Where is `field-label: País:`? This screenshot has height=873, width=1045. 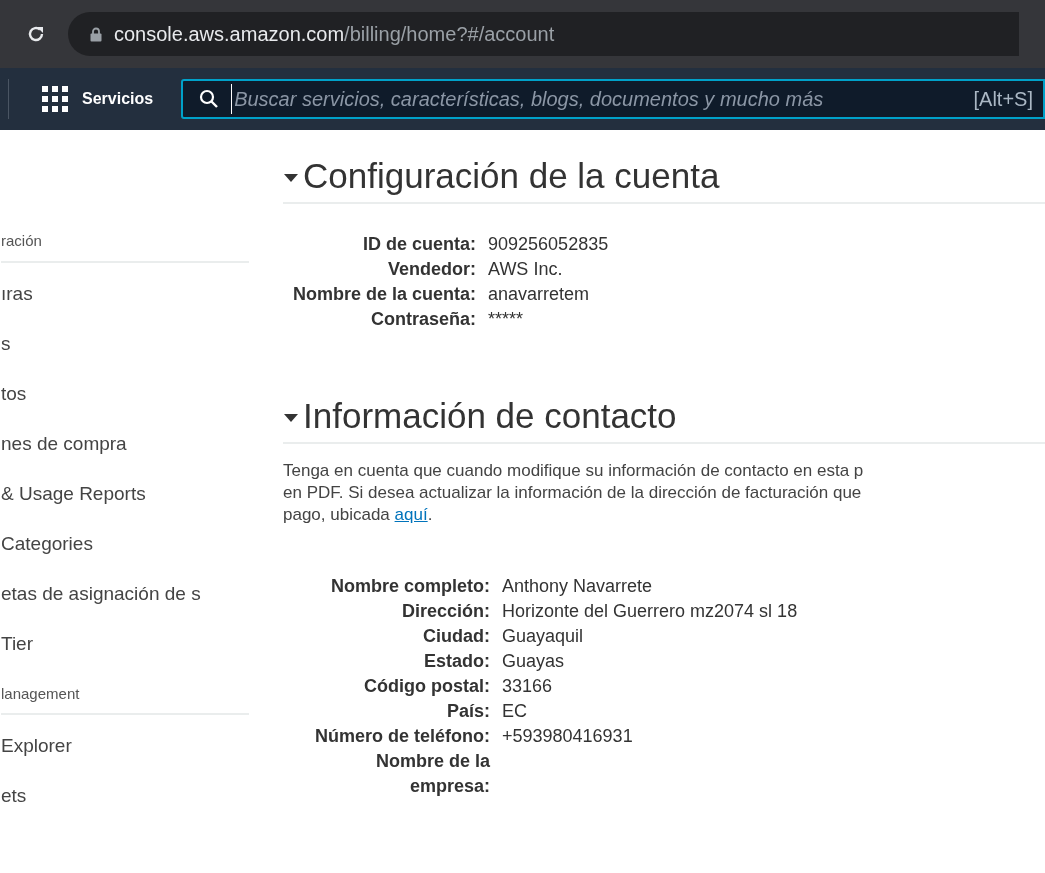
field-label: País: is located at coordinates (468, 711).